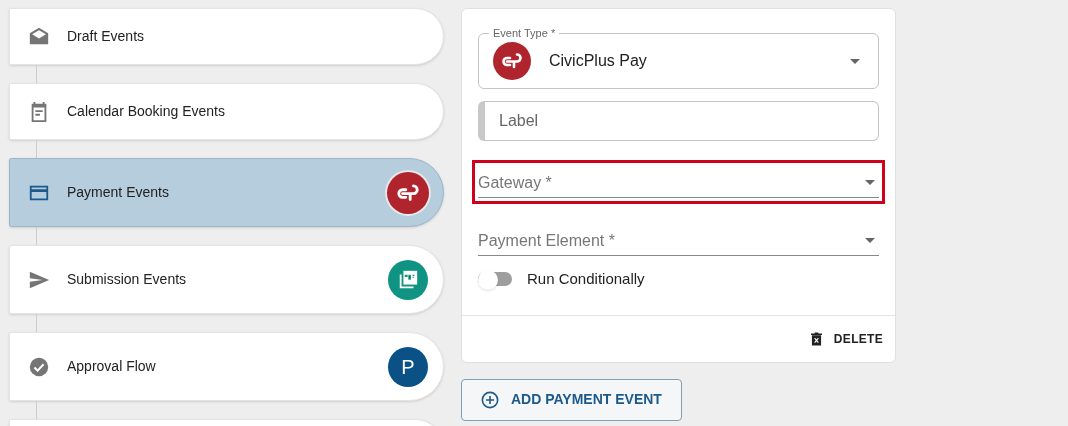 Image resolution: width=1068 pixels, height=426 pixels. Describe the element at coordinates (816, 338) in the screenshot. I see `trash-icon` at that location.